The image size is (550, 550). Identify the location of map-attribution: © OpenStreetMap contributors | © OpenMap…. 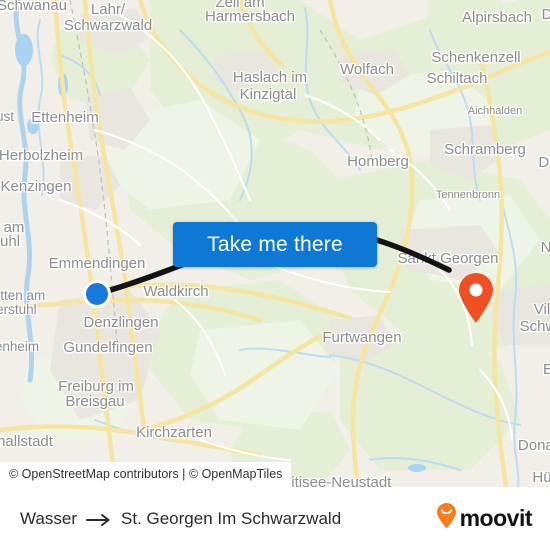
(146, 474).